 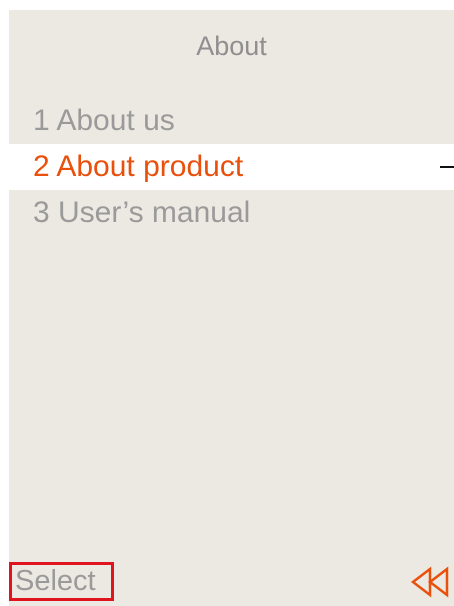 I want to click on select-softkey: Select, so click(x=61, y=581).